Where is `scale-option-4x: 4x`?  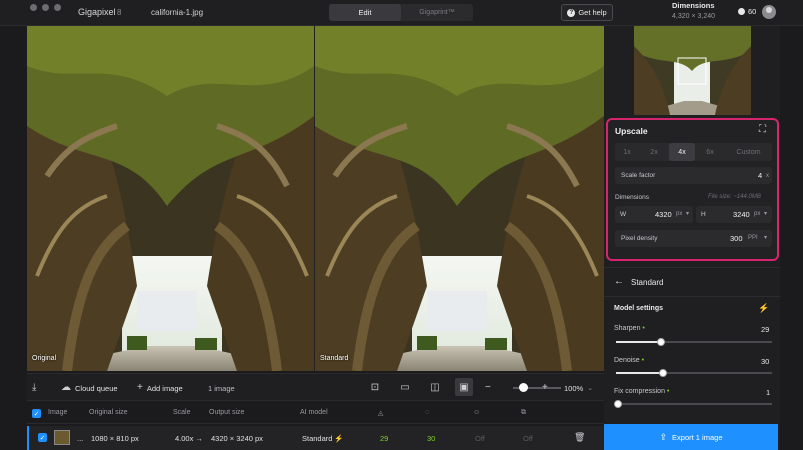
scale-option-4x: 4x is located at coordinates (682, 152).